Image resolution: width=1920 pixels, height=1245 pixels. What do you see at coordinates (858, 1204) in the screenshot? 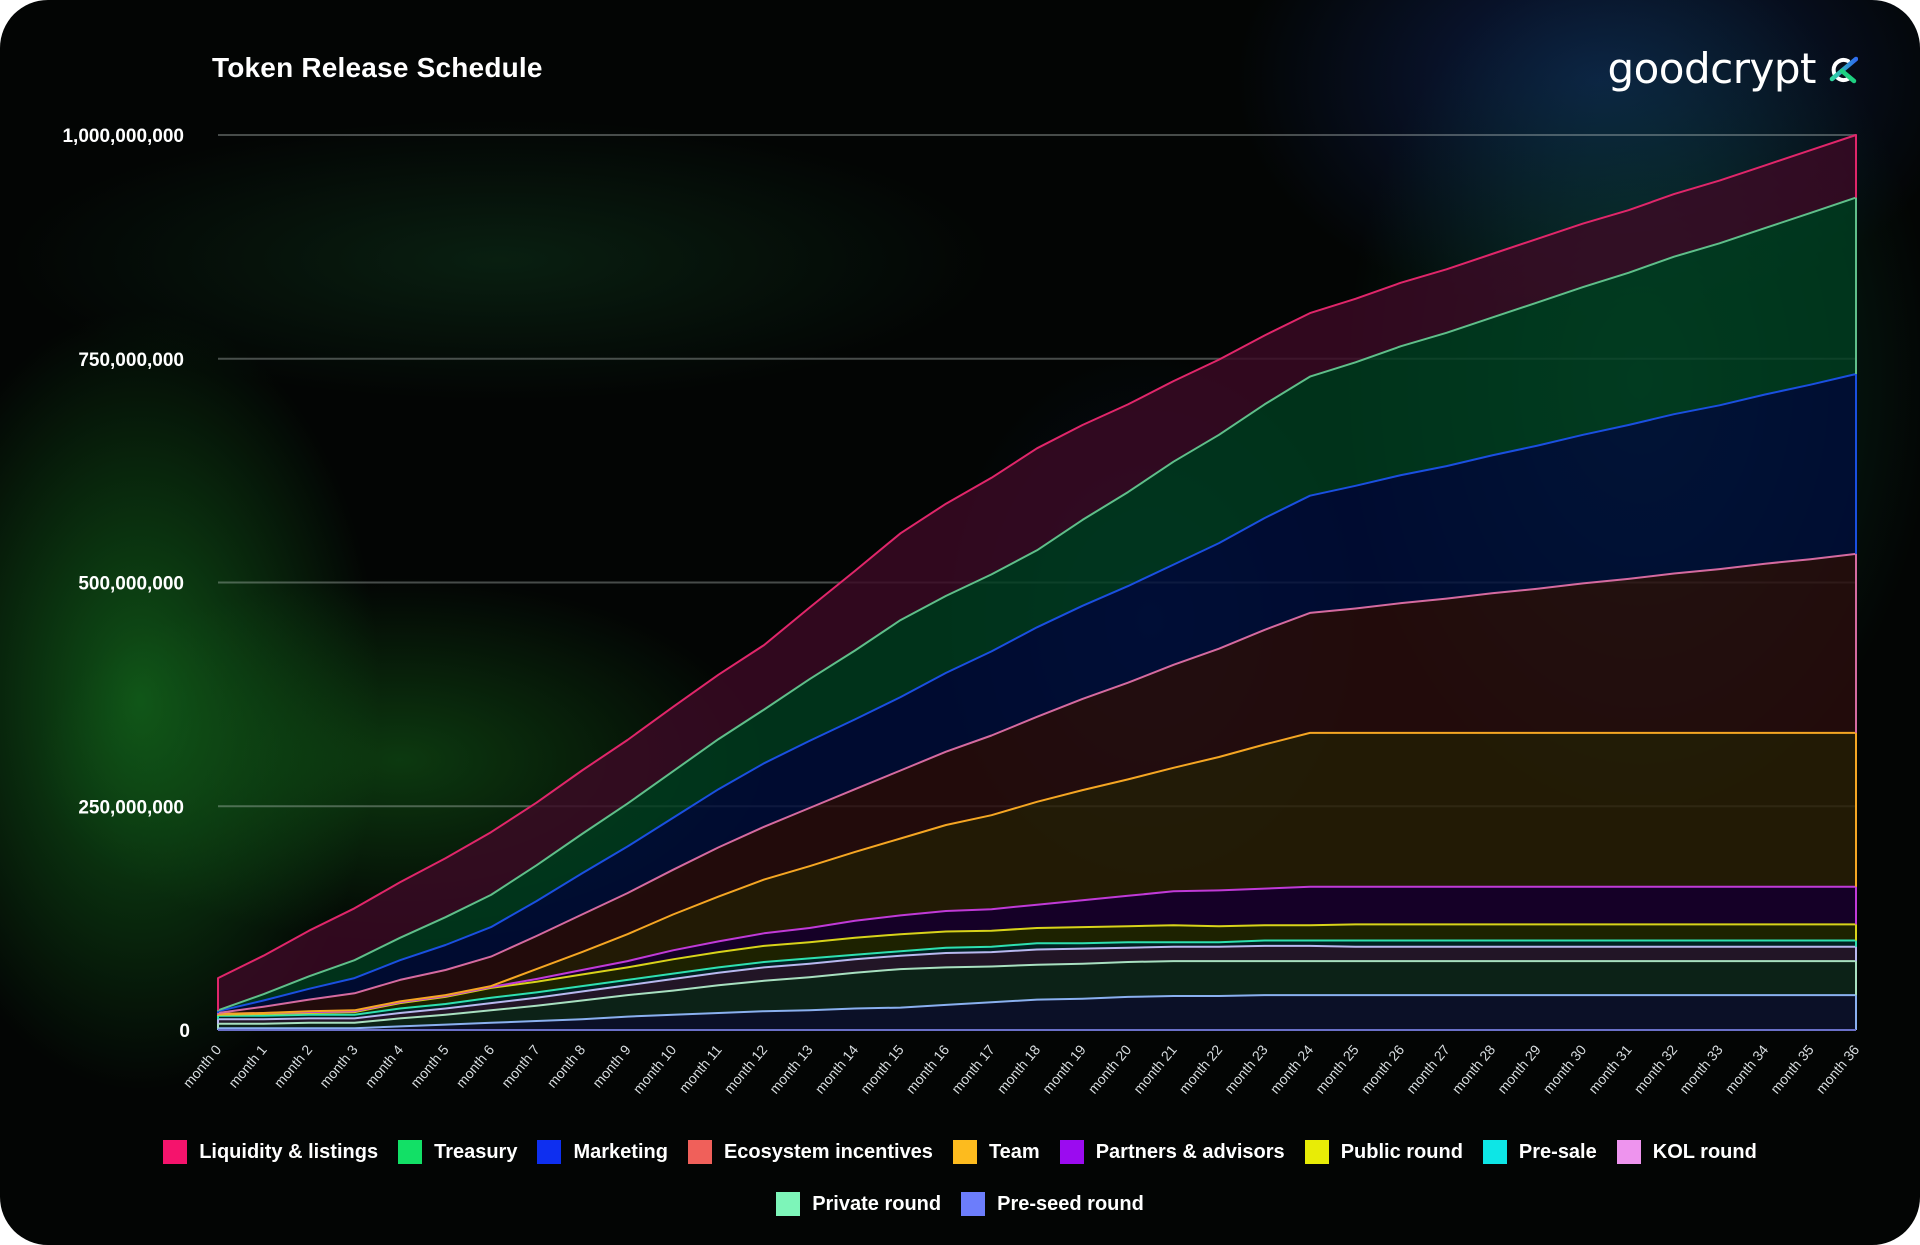
I see `legend-item-private-round: Private round` at bounding box center [858, 1204].